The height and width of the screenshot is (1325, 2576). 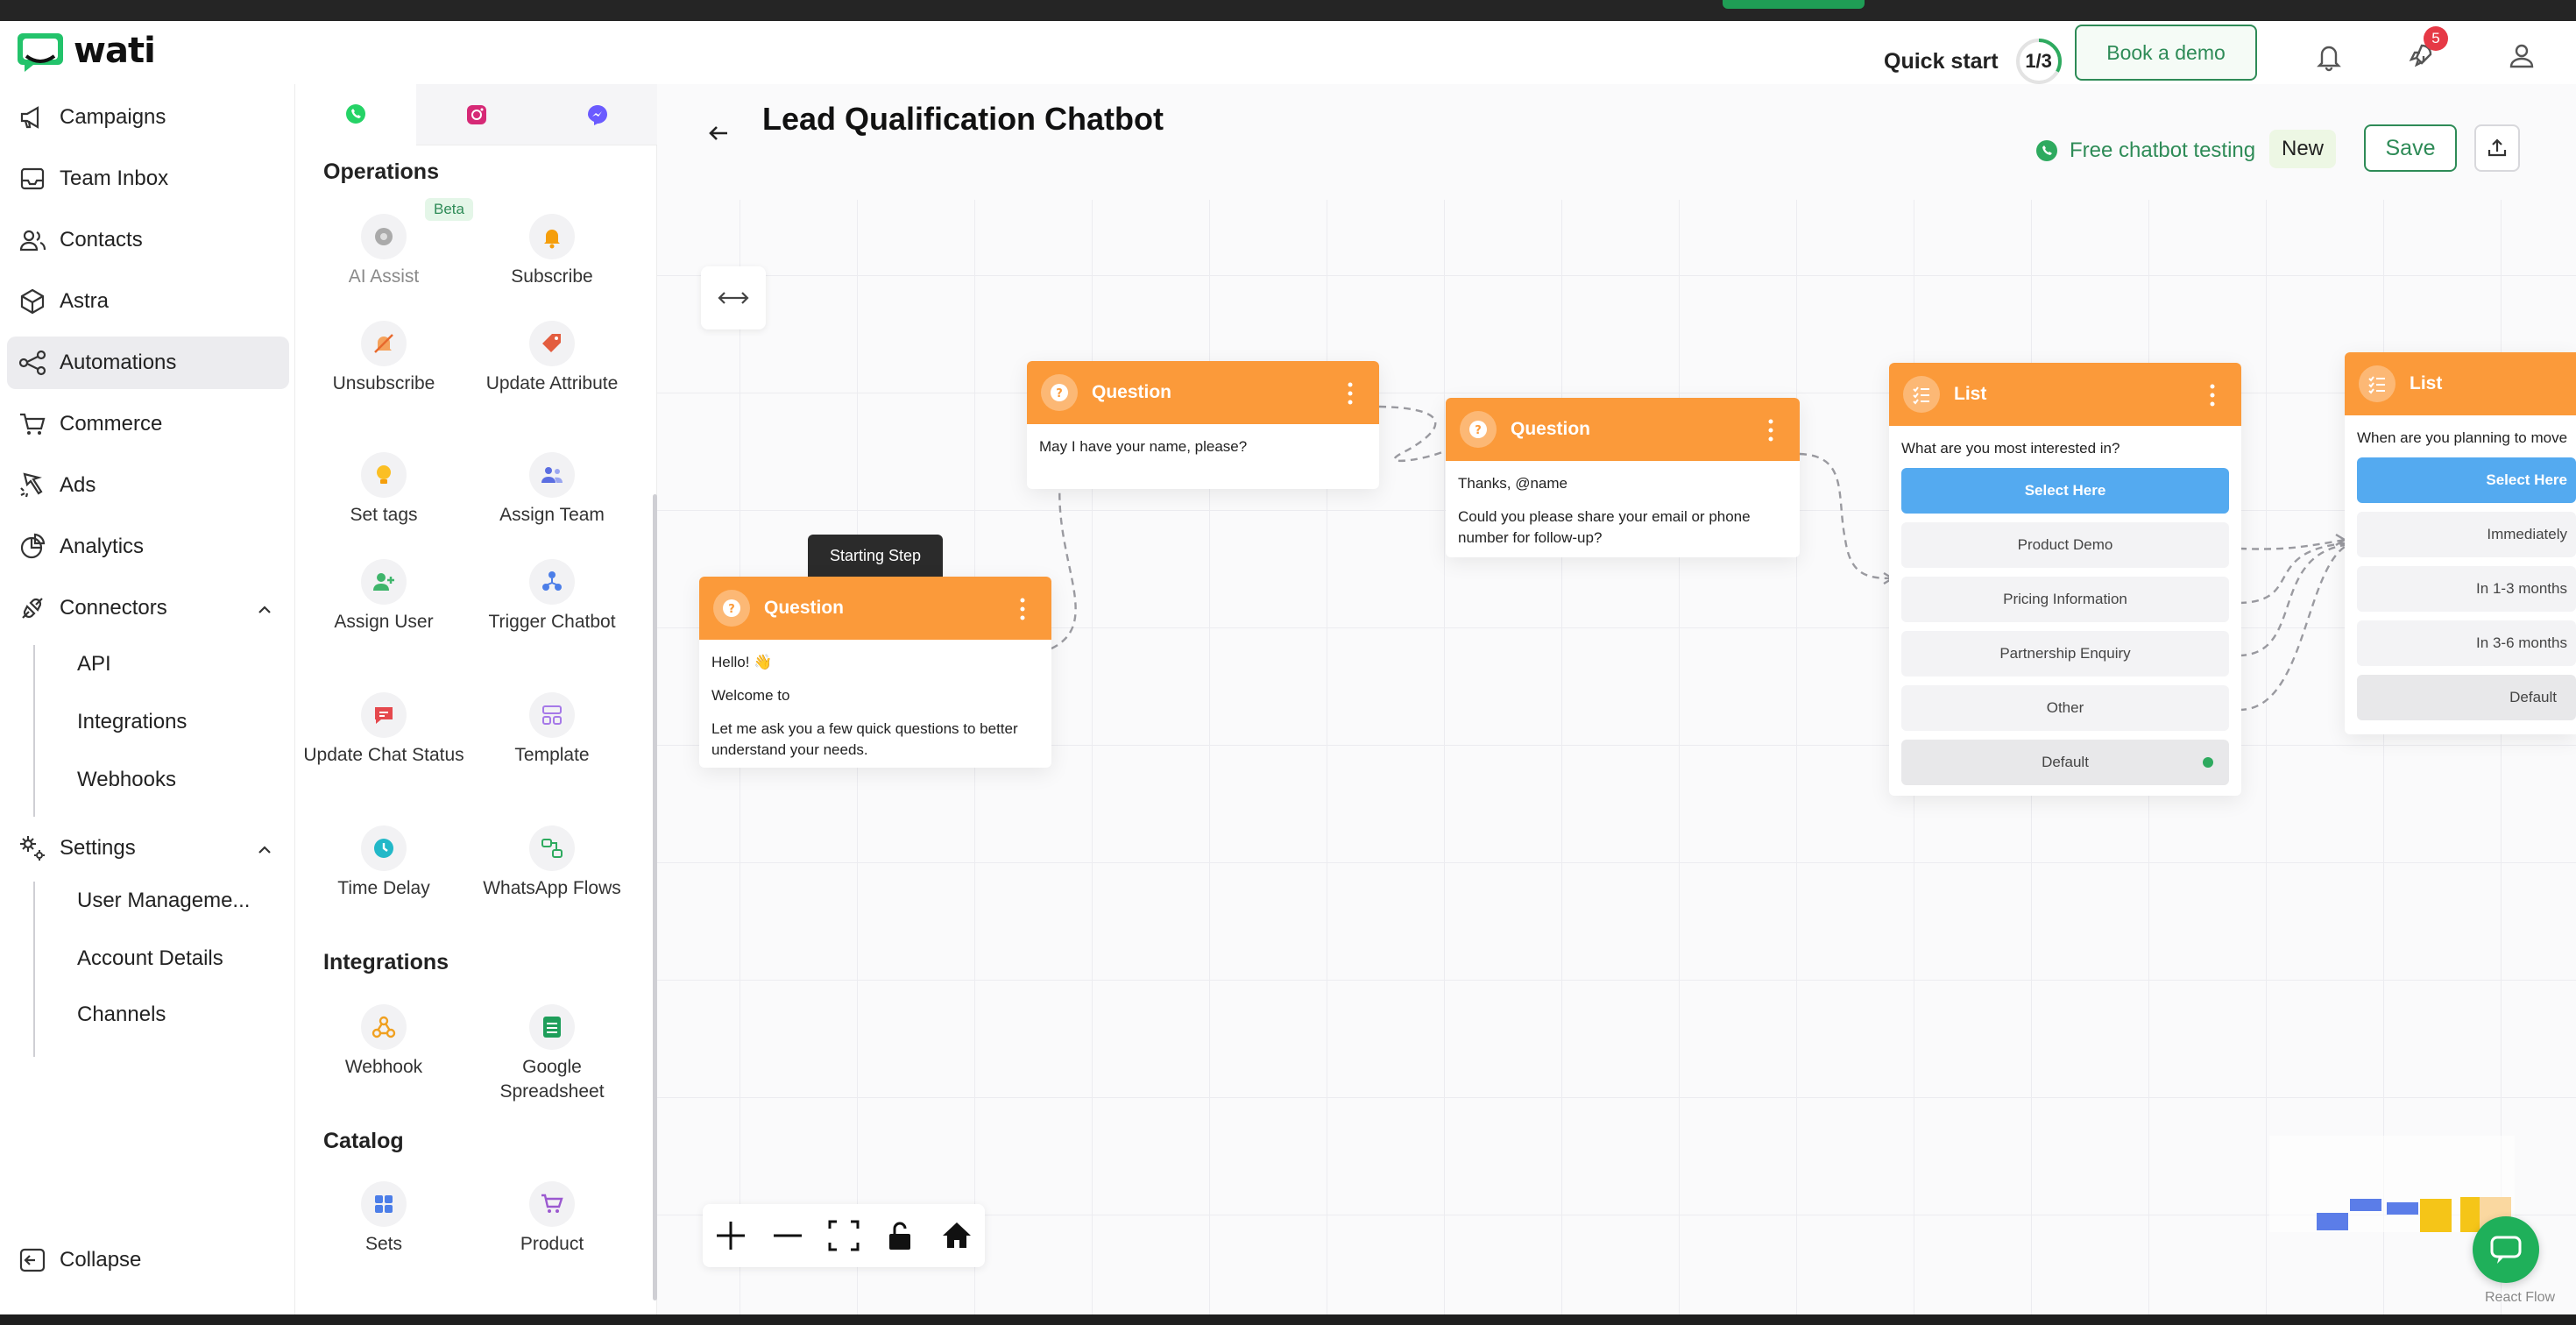 I want to click on react-flow-attribution: React Flow, so click(x=2520, y=1298).